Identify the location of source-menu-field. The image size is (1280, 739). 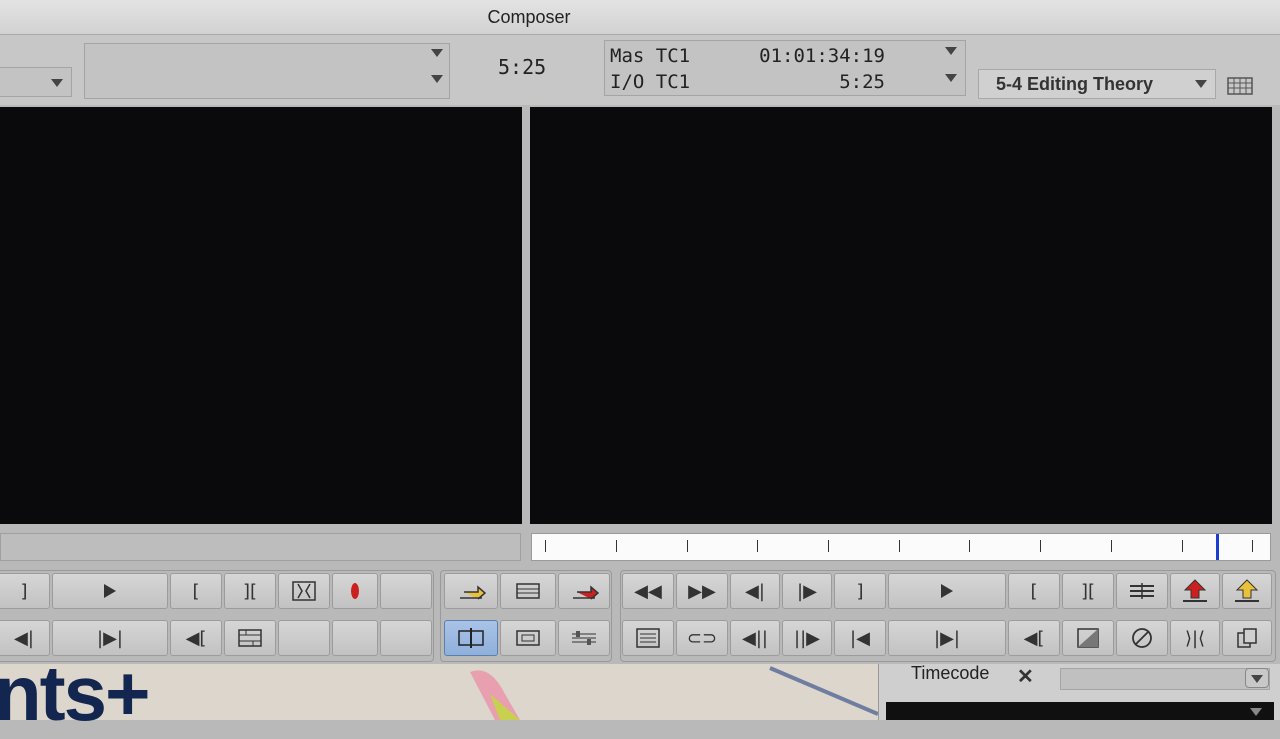
(36, 82).